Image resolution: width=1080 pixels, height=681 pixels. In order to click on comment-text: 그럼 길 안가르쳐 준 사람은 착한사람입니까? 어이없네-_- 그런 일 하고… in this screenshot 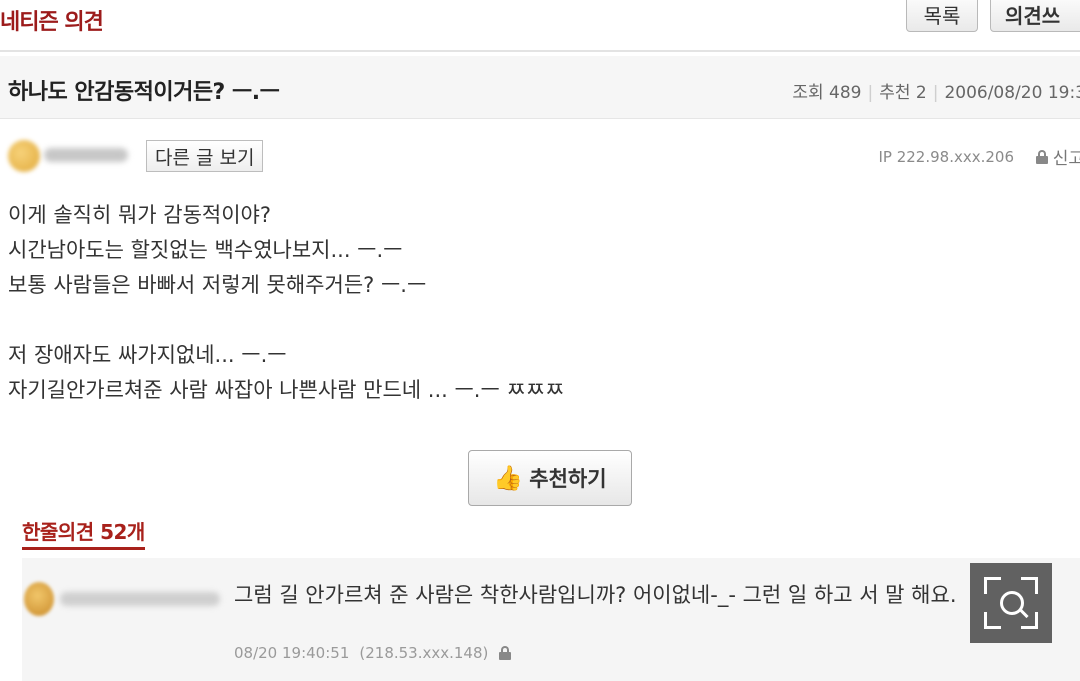, I will do `click(595, 595)`.